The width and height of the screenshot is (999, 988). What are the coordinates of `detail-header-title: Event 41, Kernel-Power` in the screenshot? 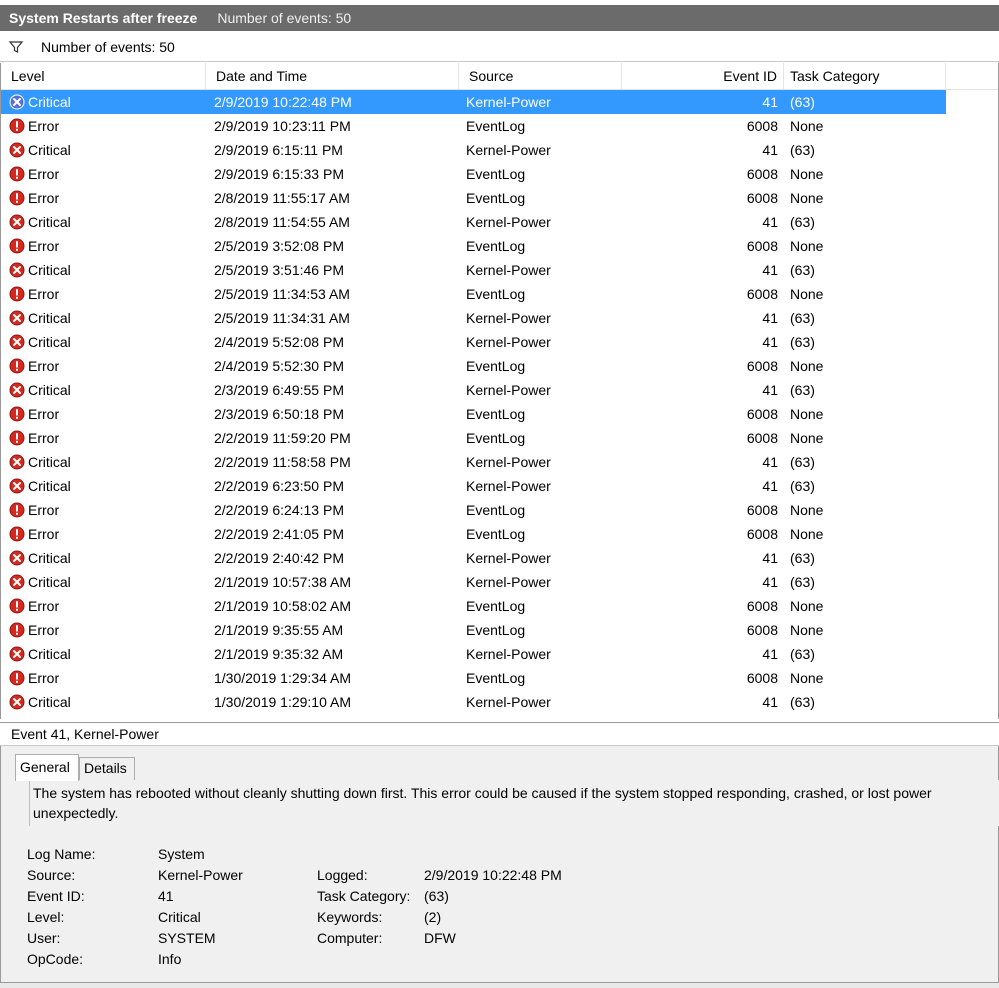 It's located at (85, 734).